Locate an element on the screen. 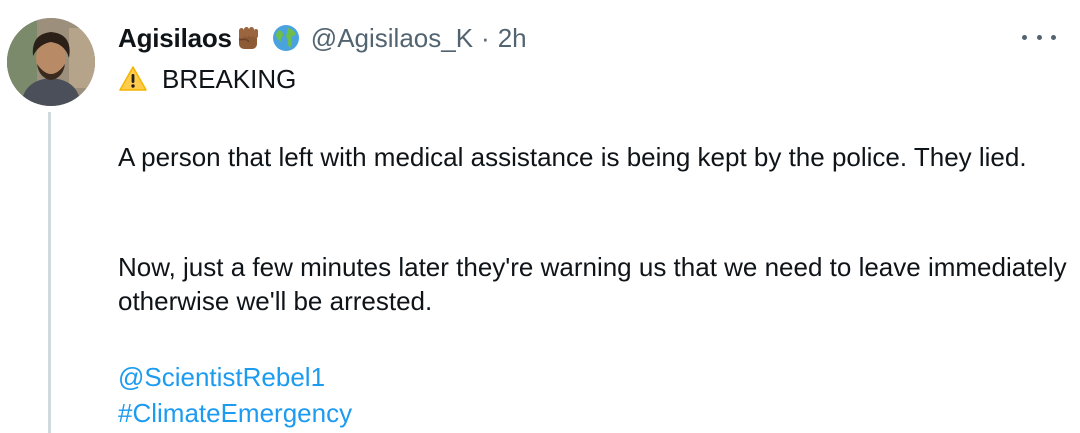  raised-fist-icon is located at coordinates (248, 38).